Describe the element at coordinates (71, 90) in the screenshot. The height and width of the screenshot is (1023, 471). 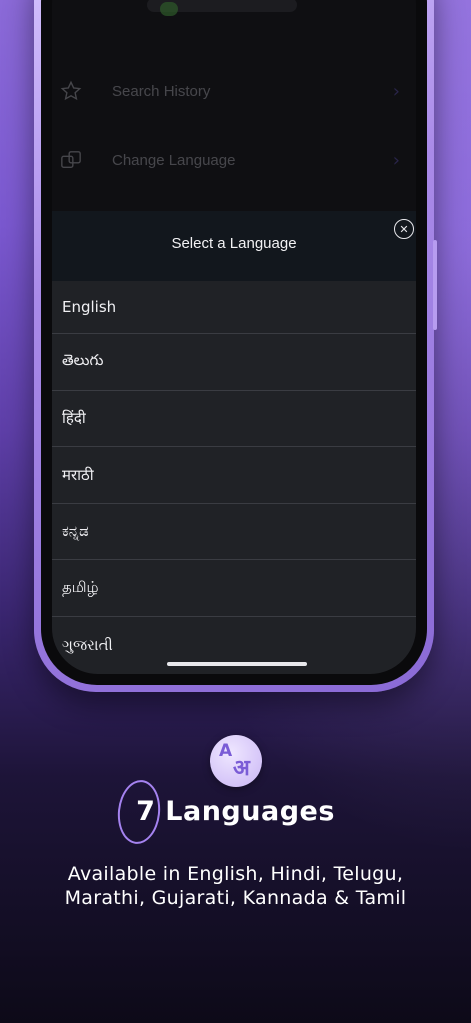
I see `star-icon` at that location.